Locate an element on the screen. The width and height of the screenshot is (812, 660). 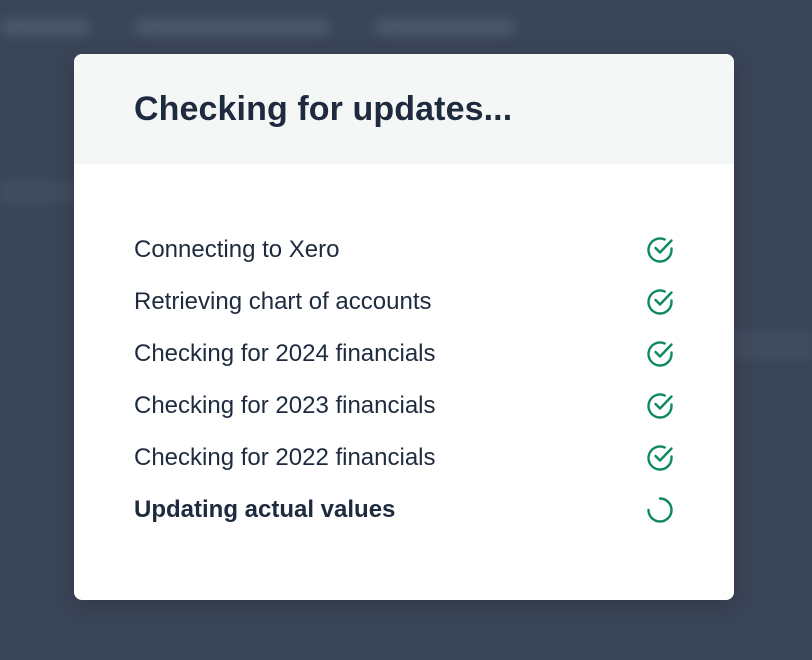
progress-step: Checking for 2023 financials is located at coordinates (404, 406).